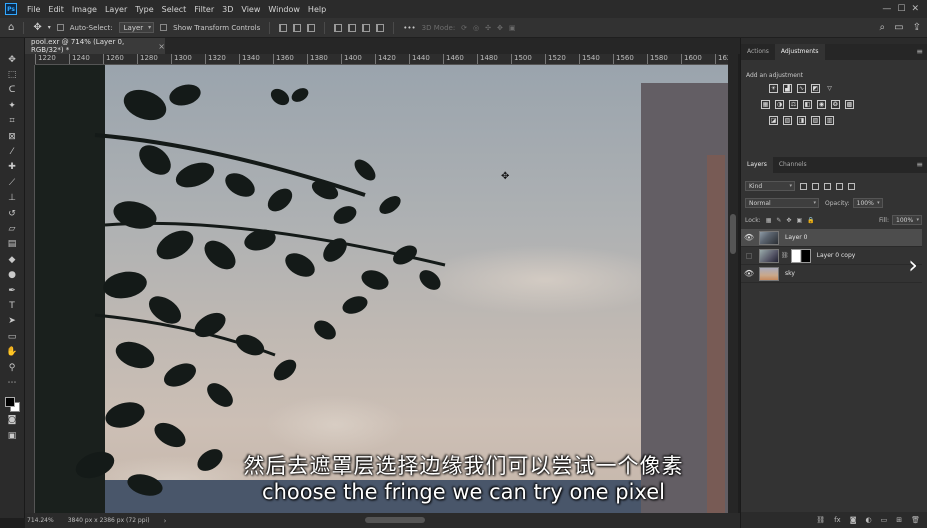 This screenshot has height=528, width=927. I want to click on curves-icon: ∿, so click(801, 88).